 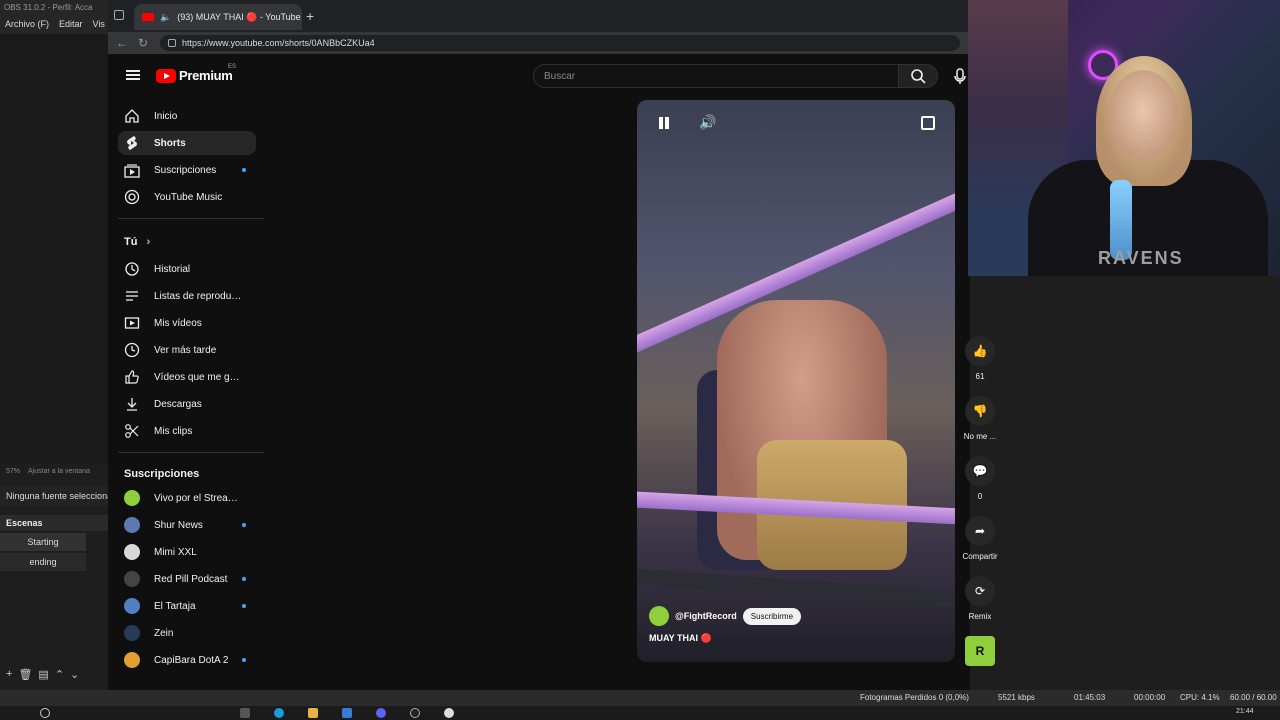 What do you see at coordinates (187, 143) in the screenshot?
I see `sidebar-item-shorts: Shorts` at bounding box center [187, 143].